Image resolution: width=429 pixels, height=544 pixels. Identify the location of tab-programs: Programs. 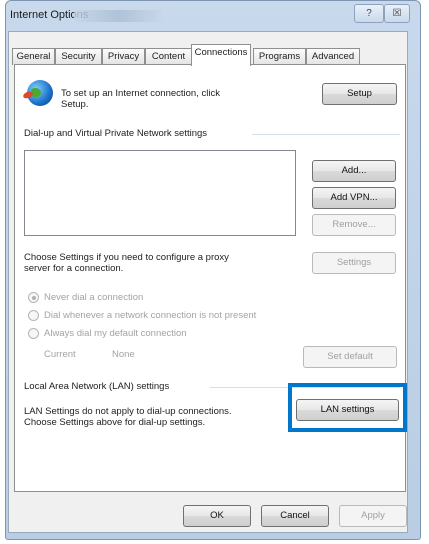
(279, 56).